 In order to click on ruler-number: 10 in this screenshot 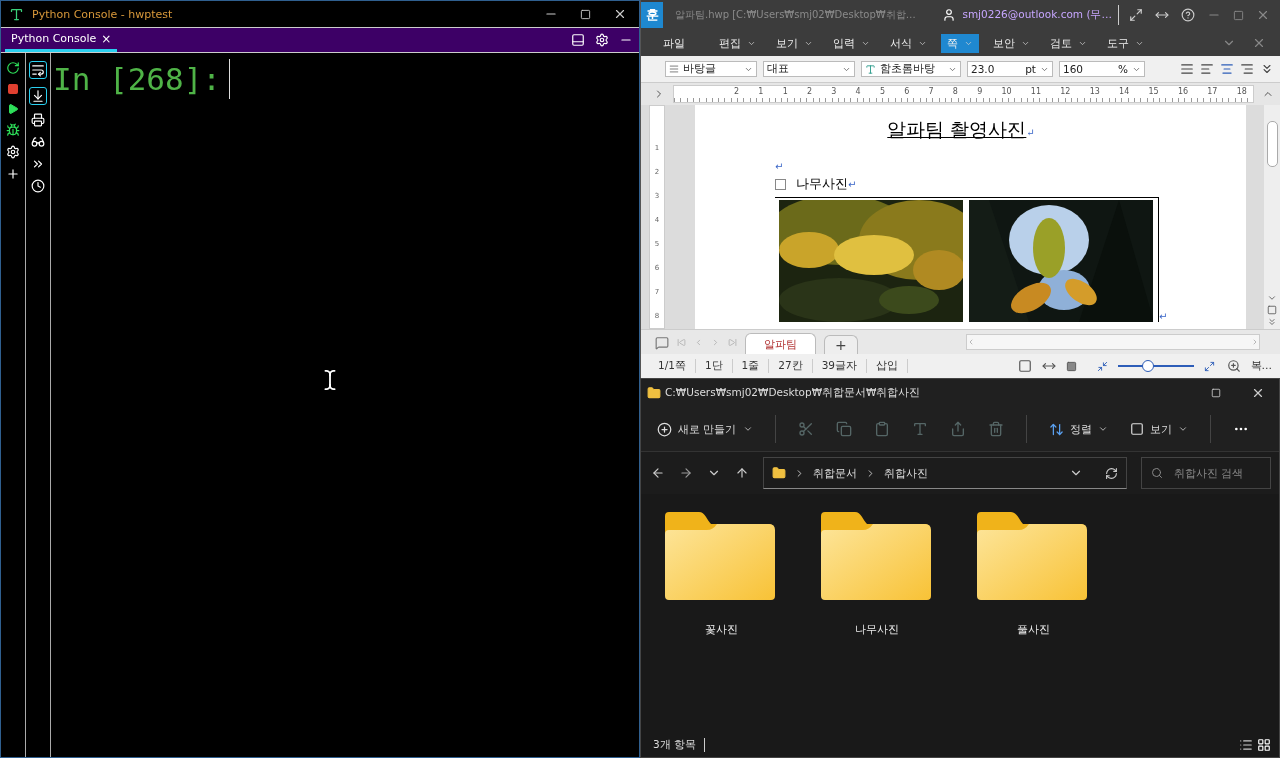, I will do `click(1006, 92)`.